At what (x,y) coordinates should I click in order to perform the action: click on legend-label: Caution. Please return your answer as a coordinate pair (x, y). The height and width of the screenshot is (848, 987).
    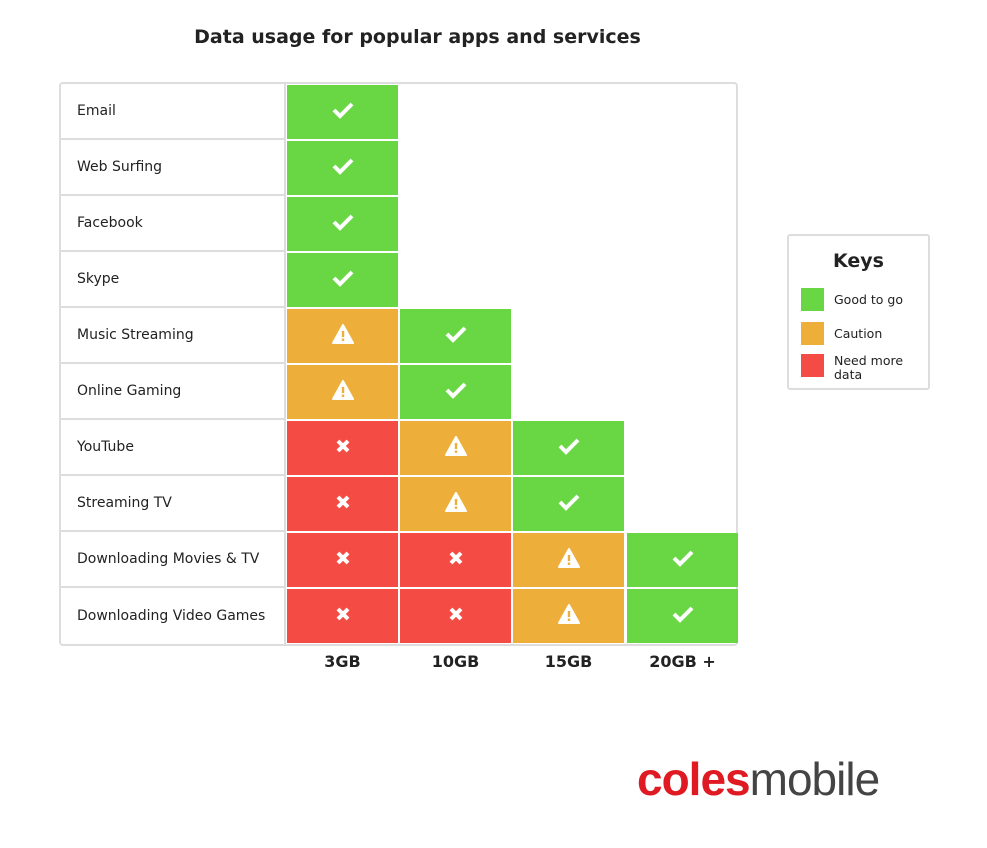
    Looking at the image, I should click on (858, 333).